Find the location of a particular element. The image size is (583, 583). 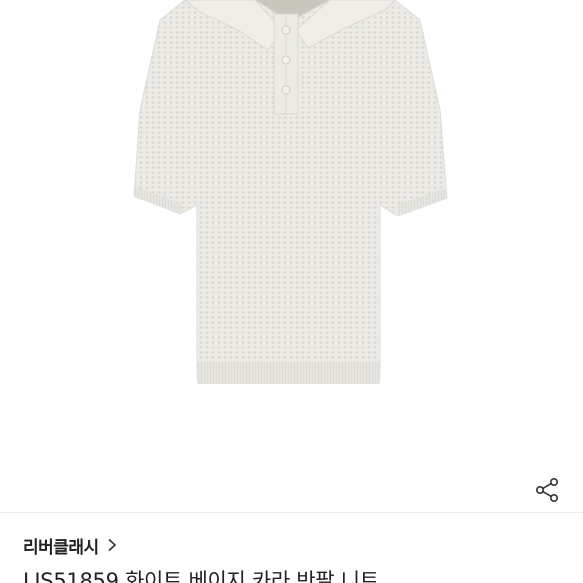

hem-rib is located at coordinates (288, 373).